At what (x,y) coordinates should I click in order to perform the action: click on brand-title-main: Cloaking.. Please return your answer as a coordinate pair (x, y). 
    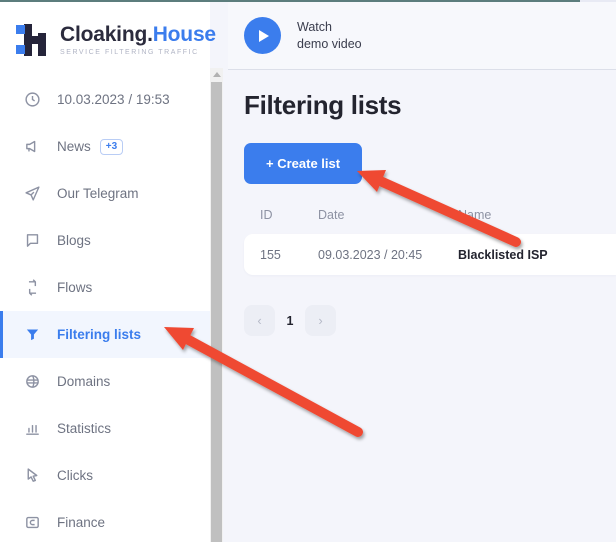
    Looking at the image, I should click on (106, 34).